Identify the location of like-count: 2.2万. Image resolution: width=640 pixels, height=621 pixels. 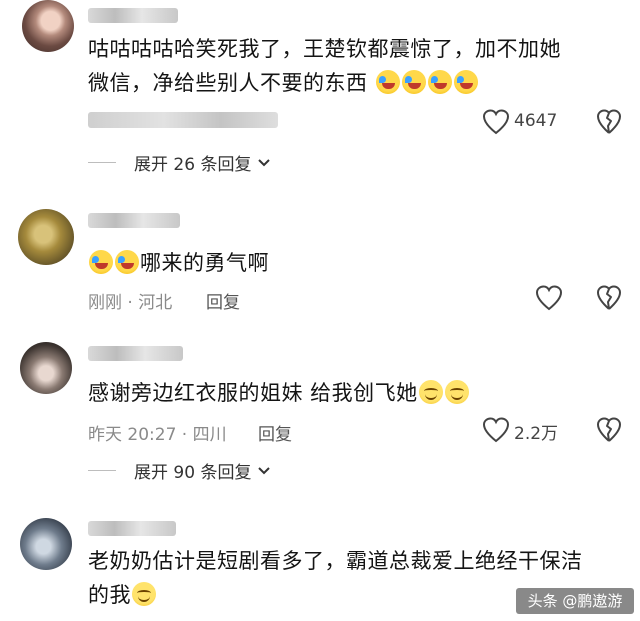
(536, 434).